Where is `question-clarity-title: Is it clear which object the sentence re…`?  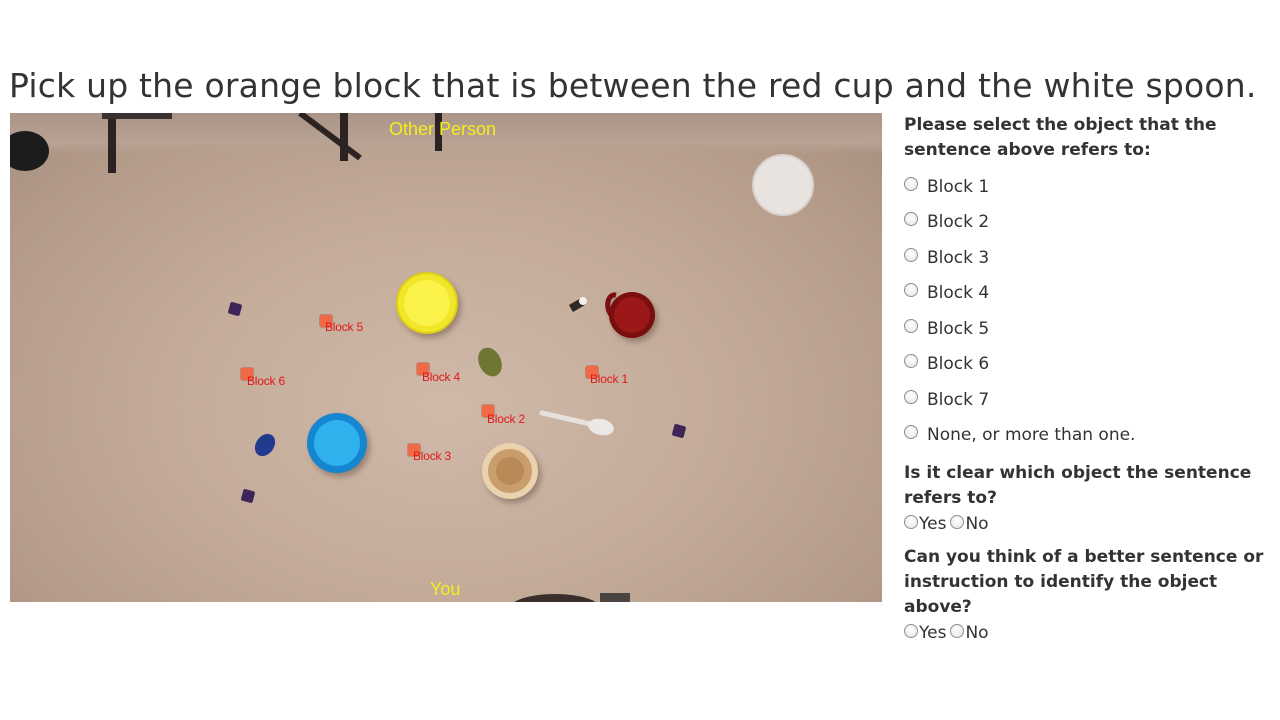 question-clarity-title: Is it clear which object the sentence re… is located at coordinates (1078, 485).